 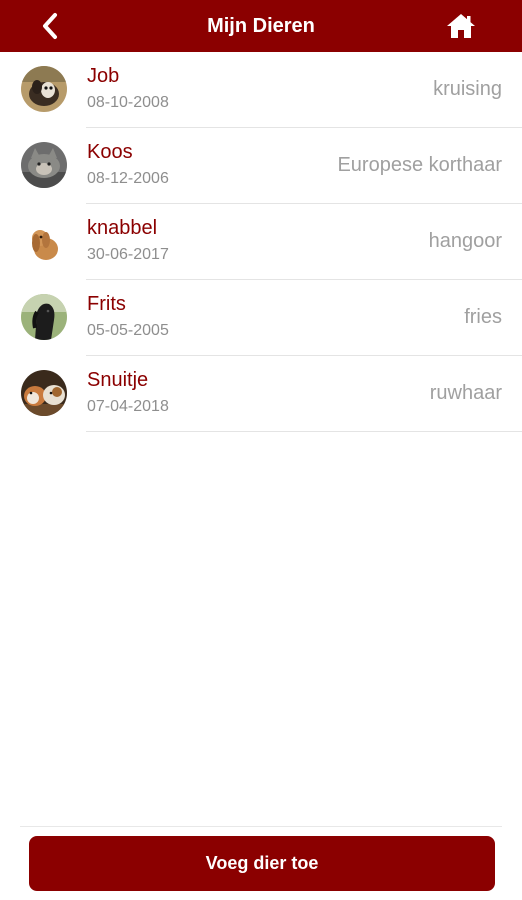 I want to click on footer-divider, so click(x=261, y=826).